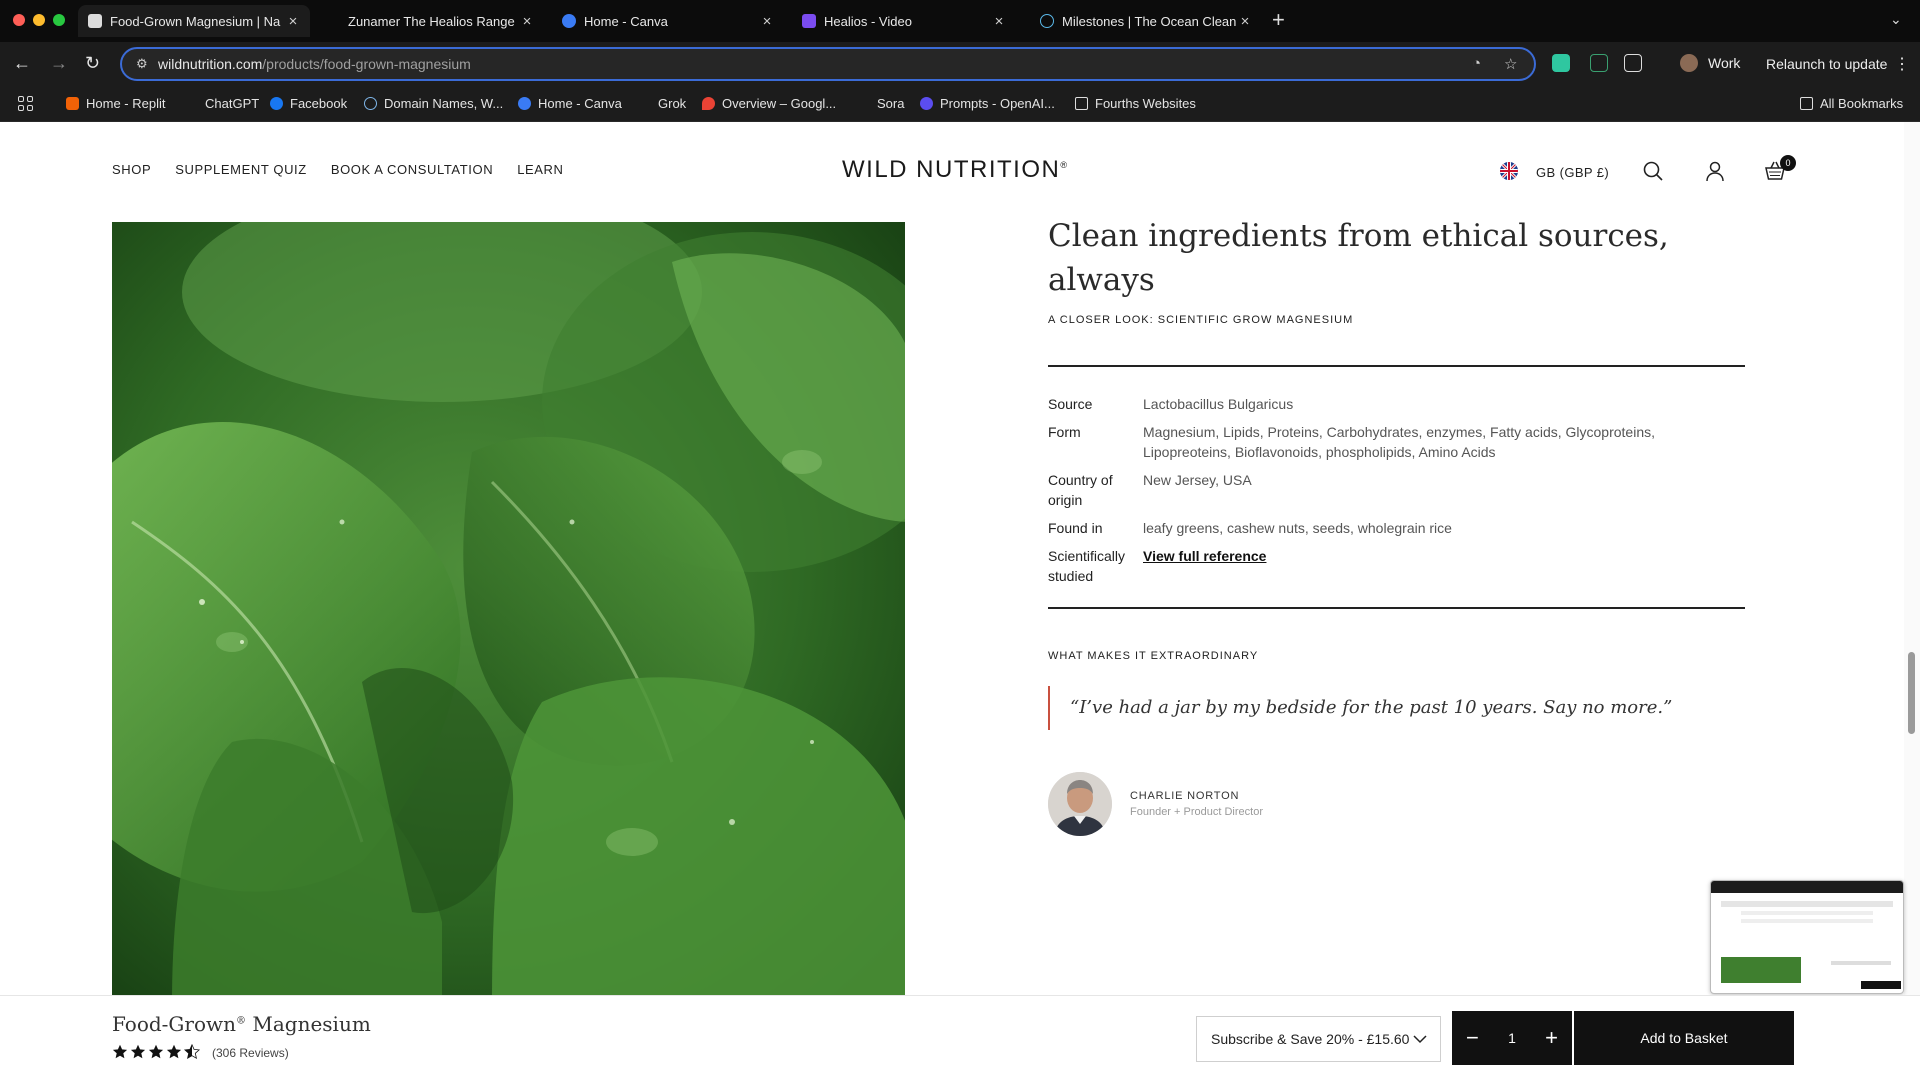 Image resolution: width=1920 pixels, height=1080 pixels. What do you see at coordinates (880, 103) in the screenshot?
I see `bookmark-item: Sora` at bounding box center [880, 103].